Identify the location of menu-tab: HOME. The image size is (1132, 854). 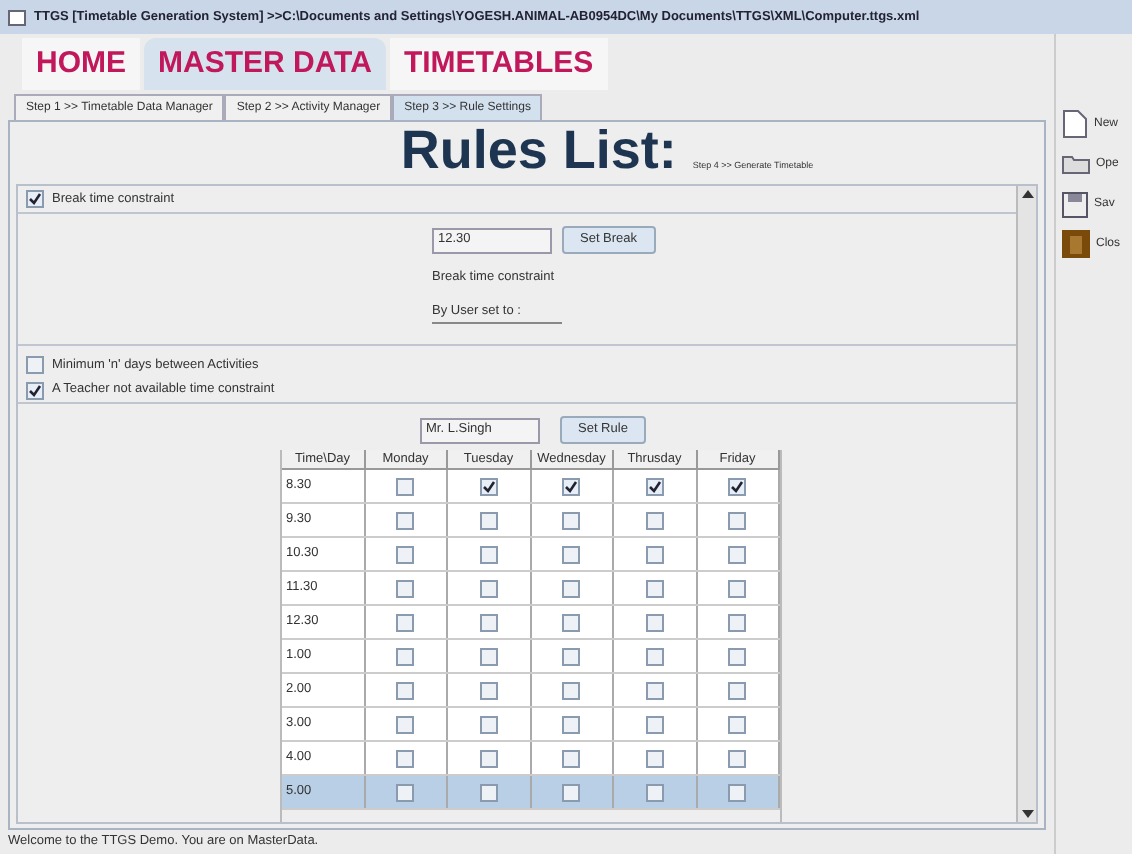
(81, 64).